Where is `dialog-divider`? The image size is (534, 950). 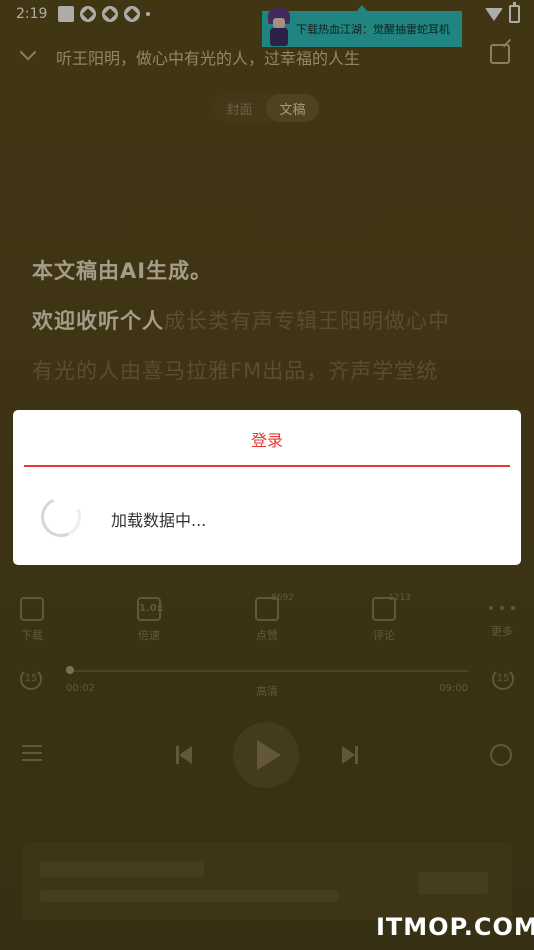 dialog-divider is located at coordinates (267, 466).